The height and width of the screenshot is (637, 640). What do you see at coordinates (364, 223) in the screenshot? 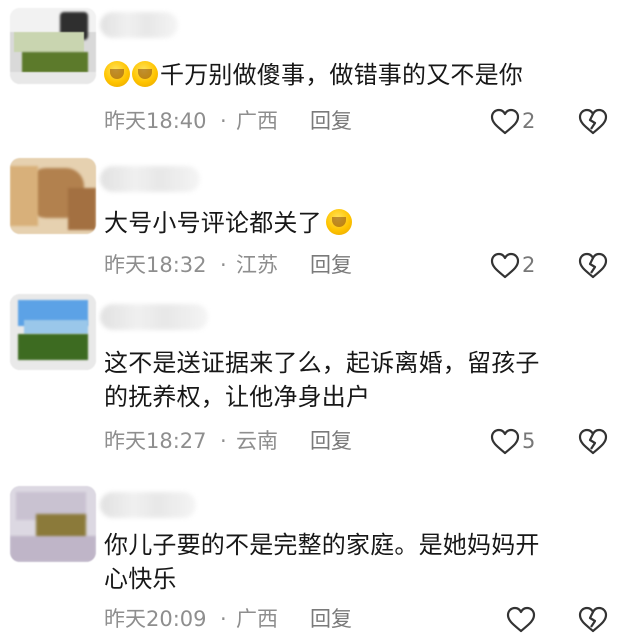
I see `comment-text: 大号小号评论都关了` at bounding box center [364, 223].